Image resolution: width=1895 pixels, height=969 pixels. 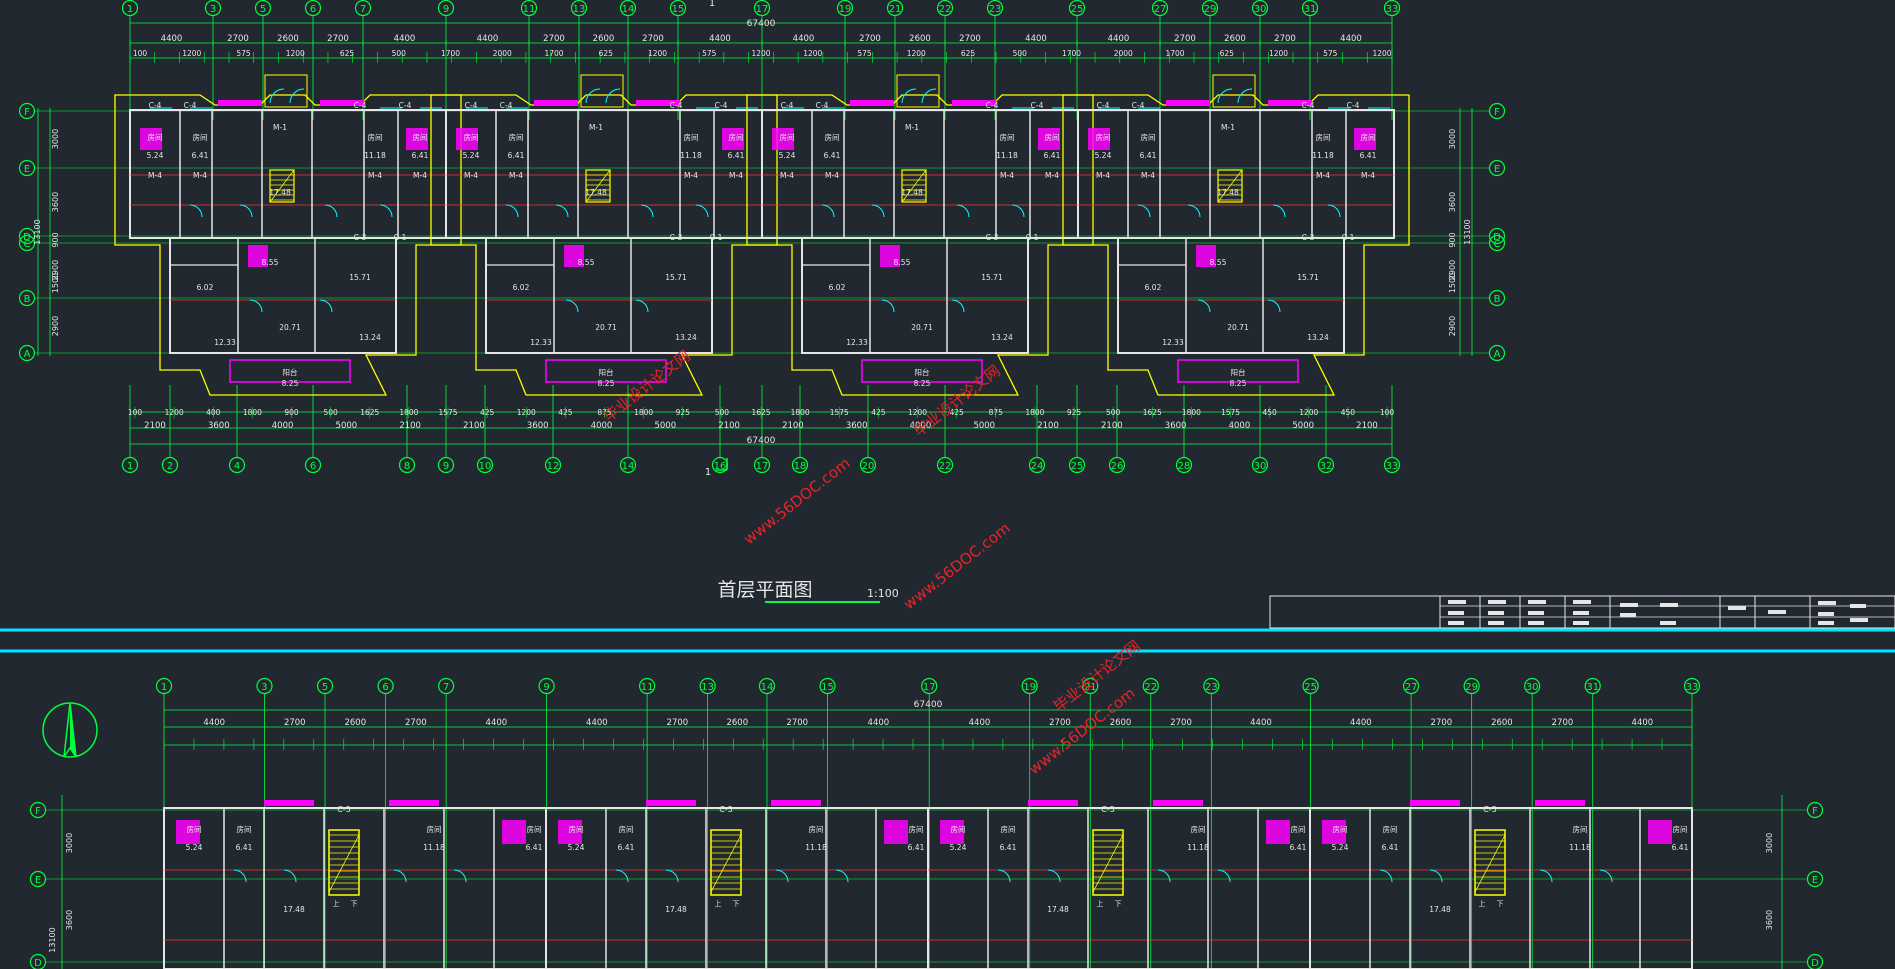 I want to click on dimension-text: 625, so click(x=968, y=53).